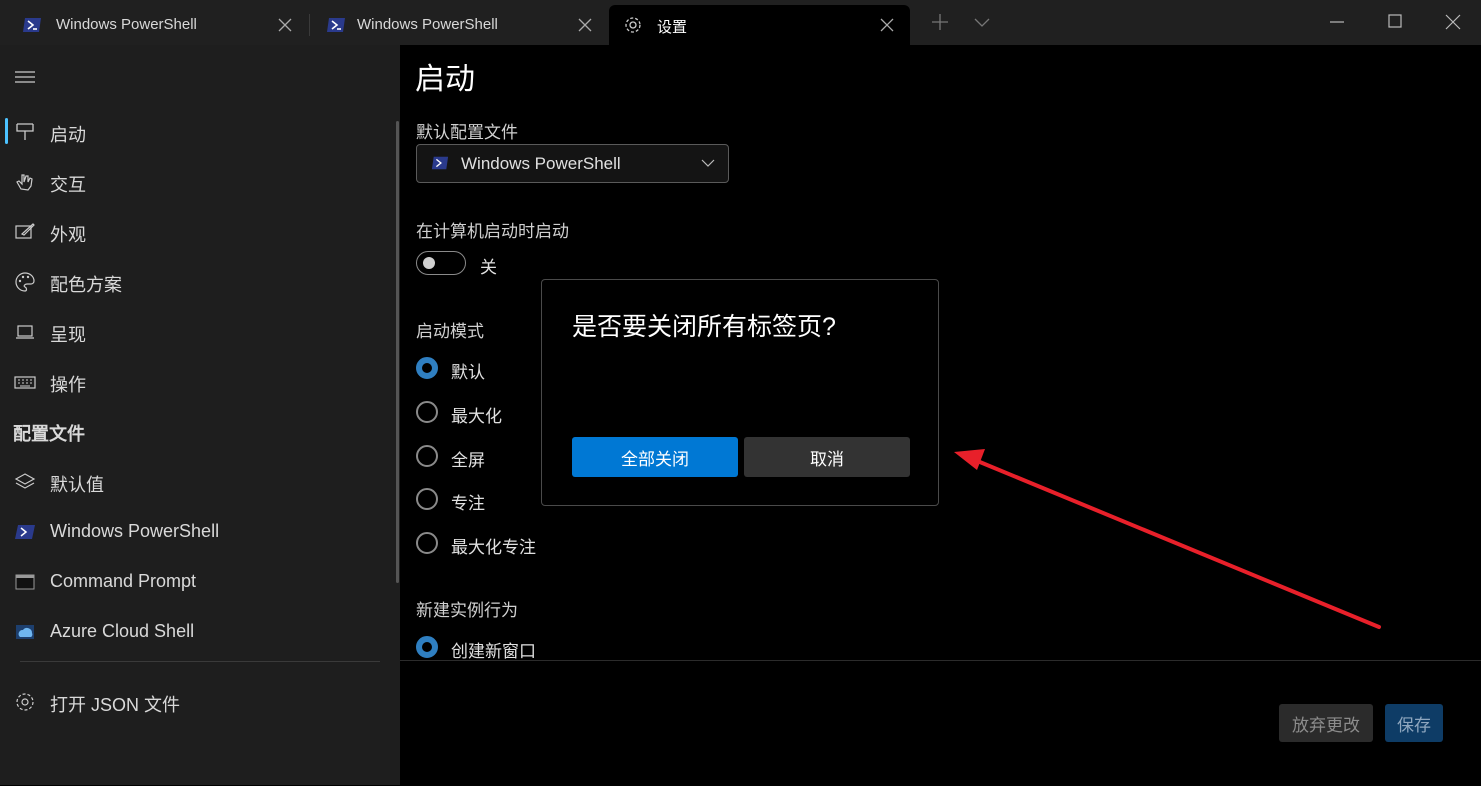  I want to click on radio-label: 默认, so click(468, 372).